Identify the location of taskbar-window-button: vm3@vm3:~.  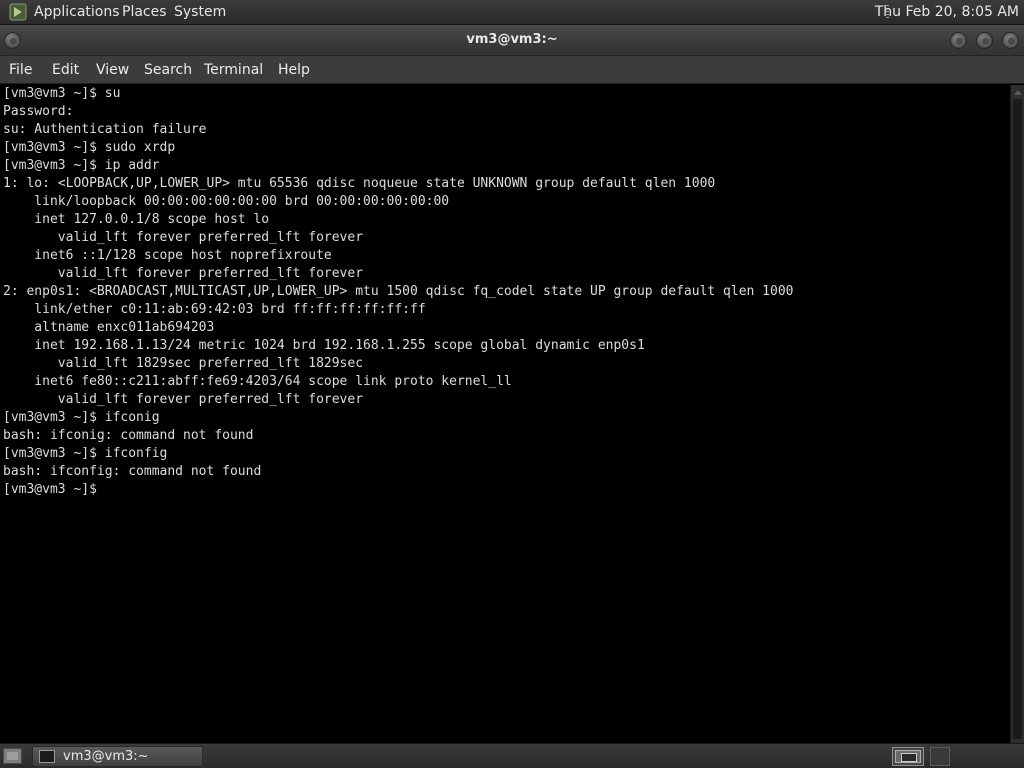
(117, 756).